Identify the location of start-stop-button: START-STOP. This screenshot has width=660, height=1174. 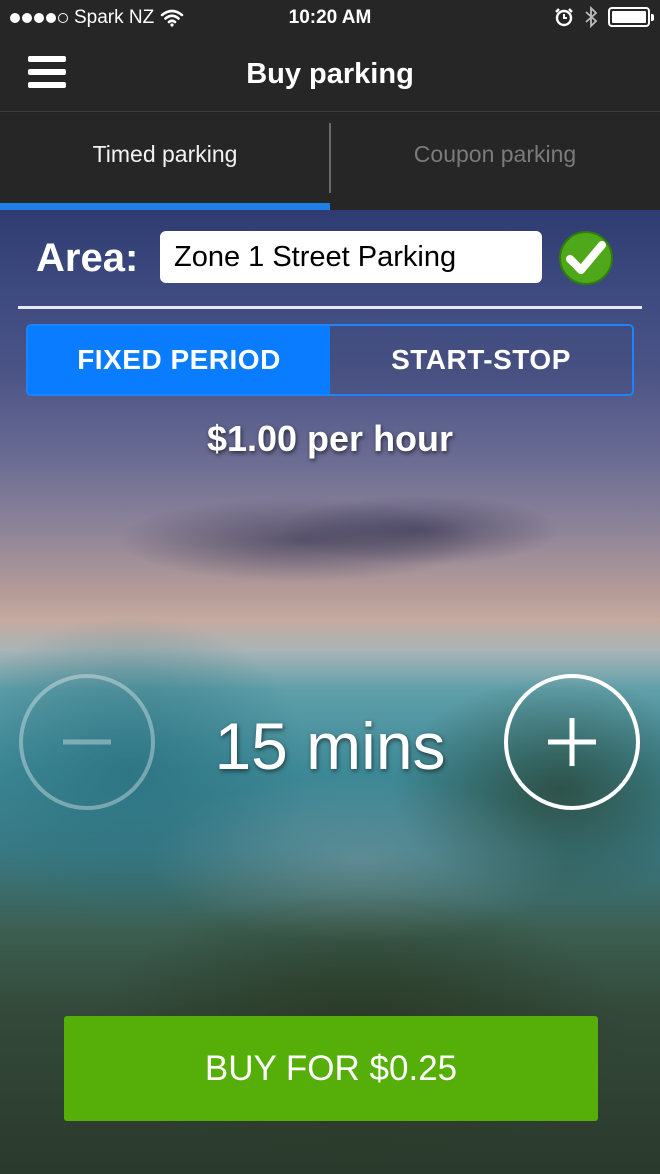
(481, 360).